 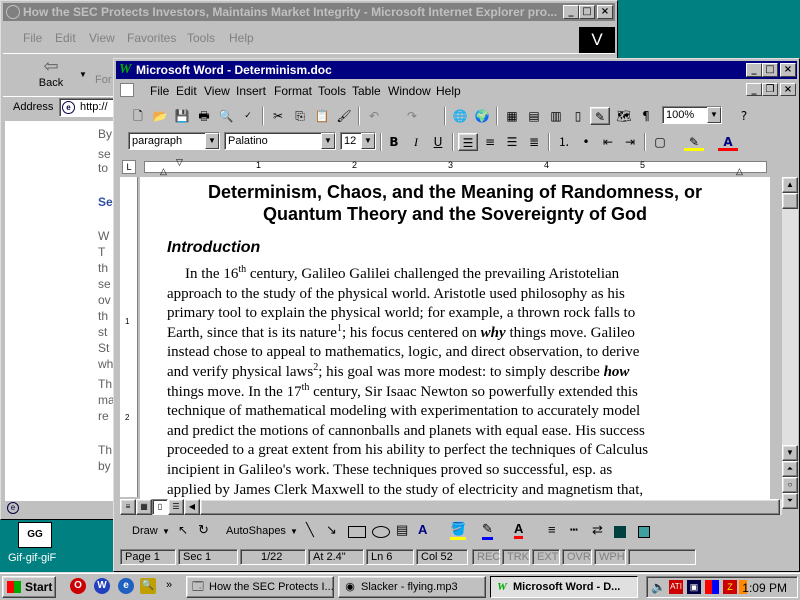 I want to click on justify-icon: ≣, so click(x=534, y=142).